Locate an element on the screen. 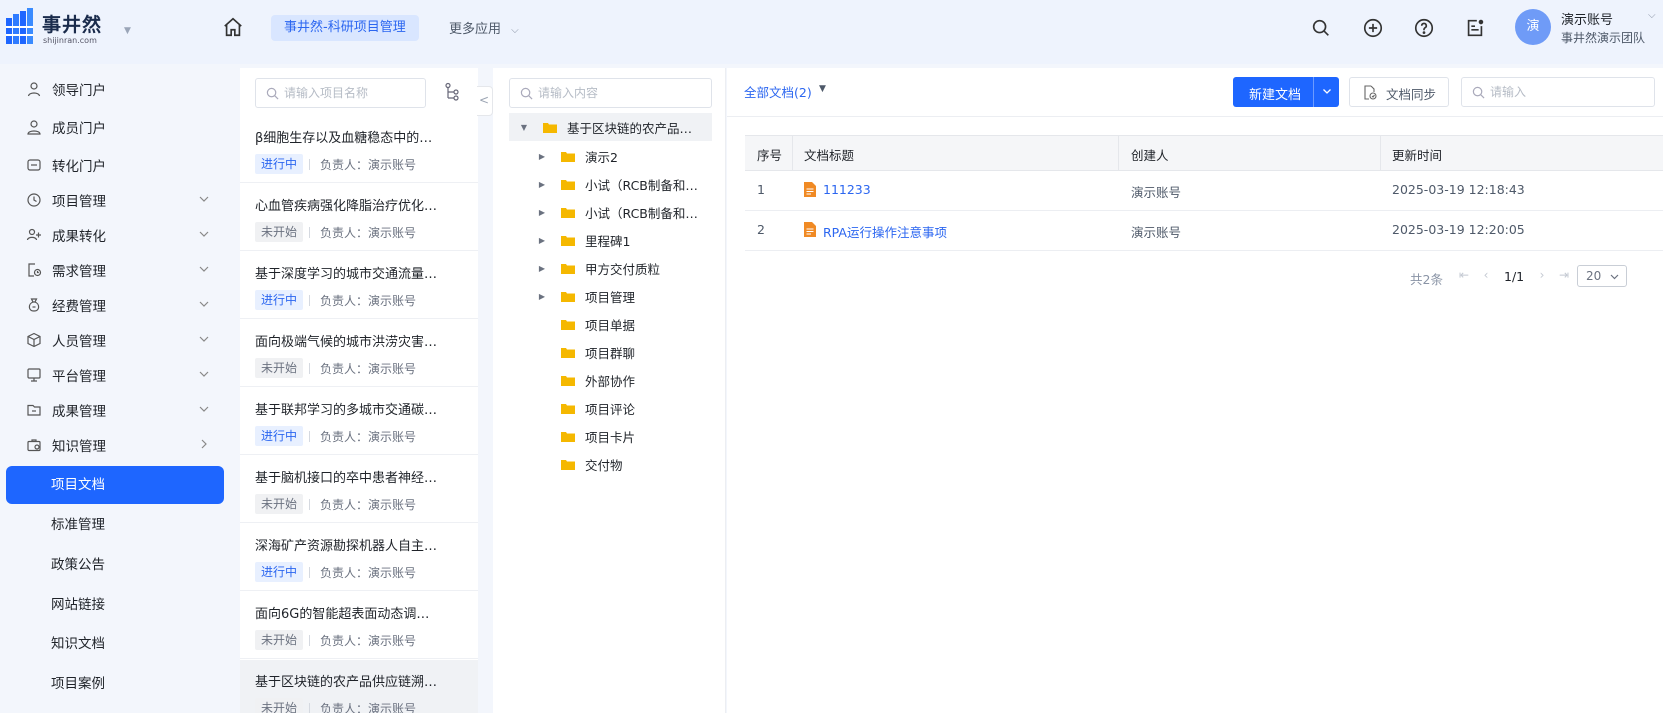  project-list-item: 心血管疾病强化降脂治疗优化… 未开始 负责人：演示账号 is located at coordinates (359, 217).